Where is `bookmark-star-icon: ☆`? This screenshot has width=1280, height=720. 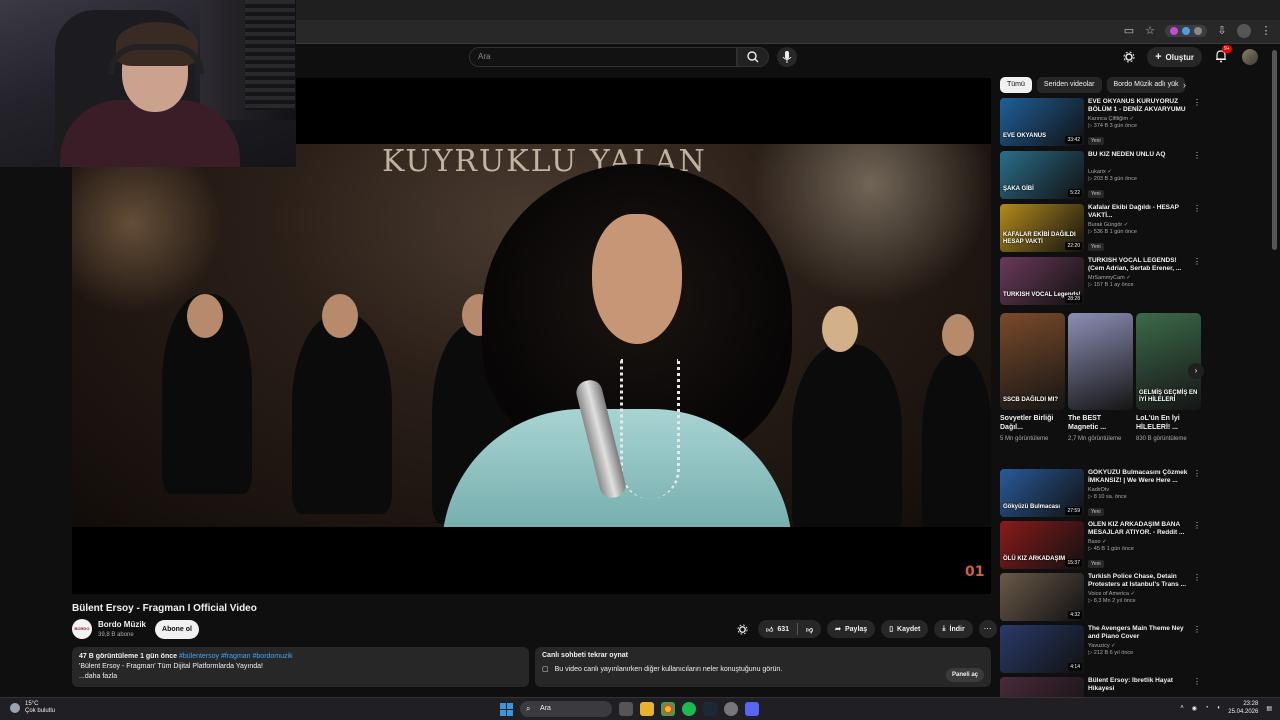 bookmark-star-icon: ☆ is located at coordinates (1150, 31).